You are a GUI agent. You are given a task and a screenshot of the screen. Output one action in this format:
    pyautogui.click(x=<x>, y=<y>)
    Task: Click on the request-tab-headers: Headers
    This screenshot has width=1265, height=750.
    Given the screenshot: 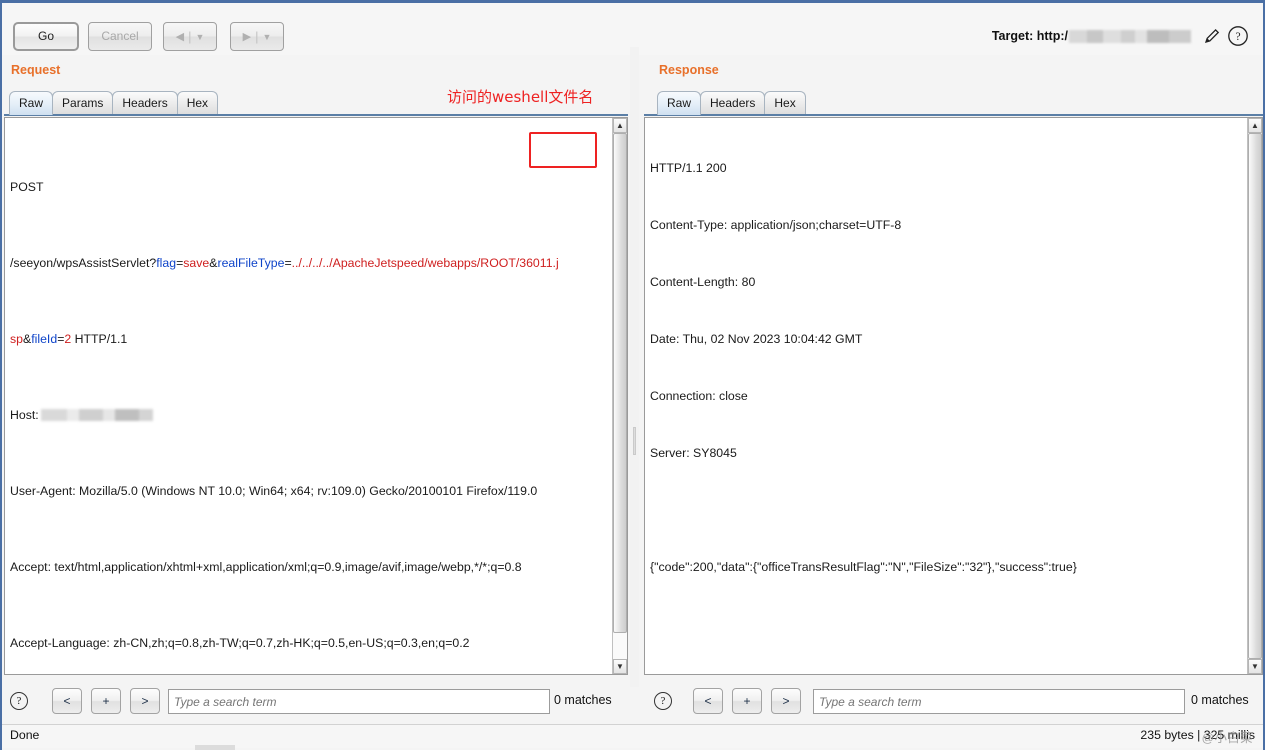 What is the action you would take?
    pyautogui.click(x=145, y=103)
    